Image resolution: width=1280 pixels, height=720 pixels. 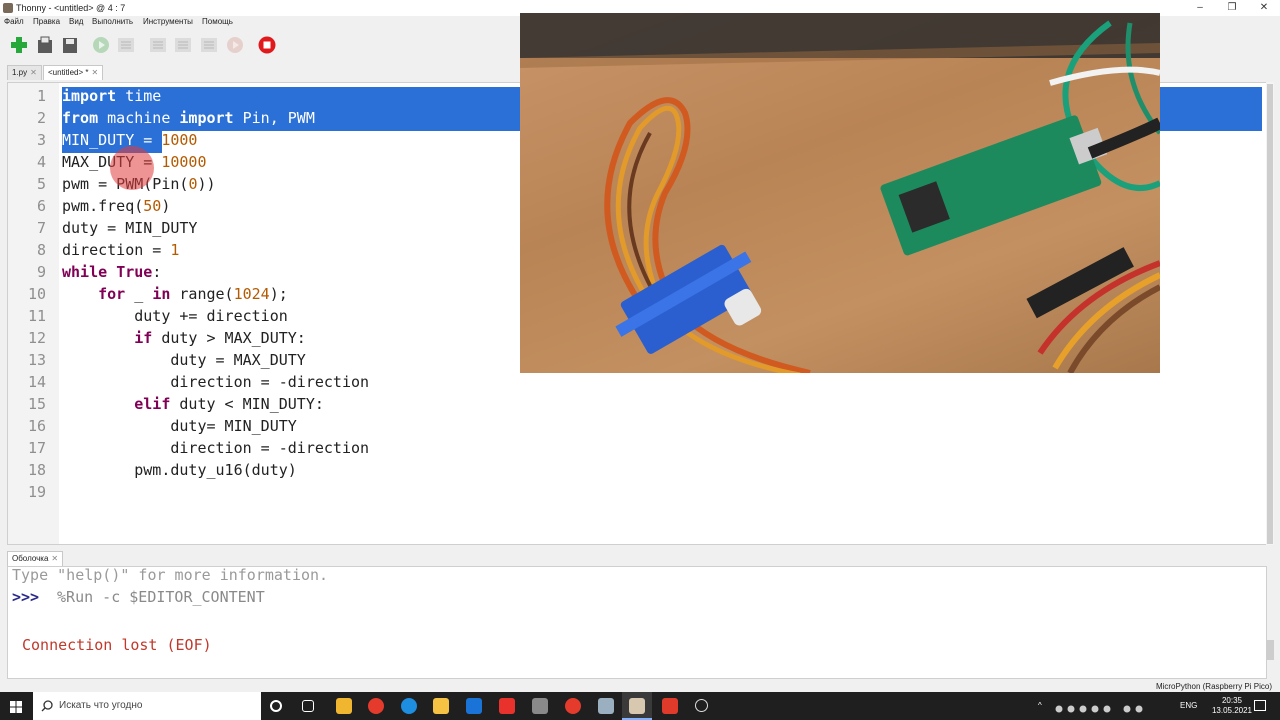 I want to click on line-number: 11, so click(x=36, y=316).